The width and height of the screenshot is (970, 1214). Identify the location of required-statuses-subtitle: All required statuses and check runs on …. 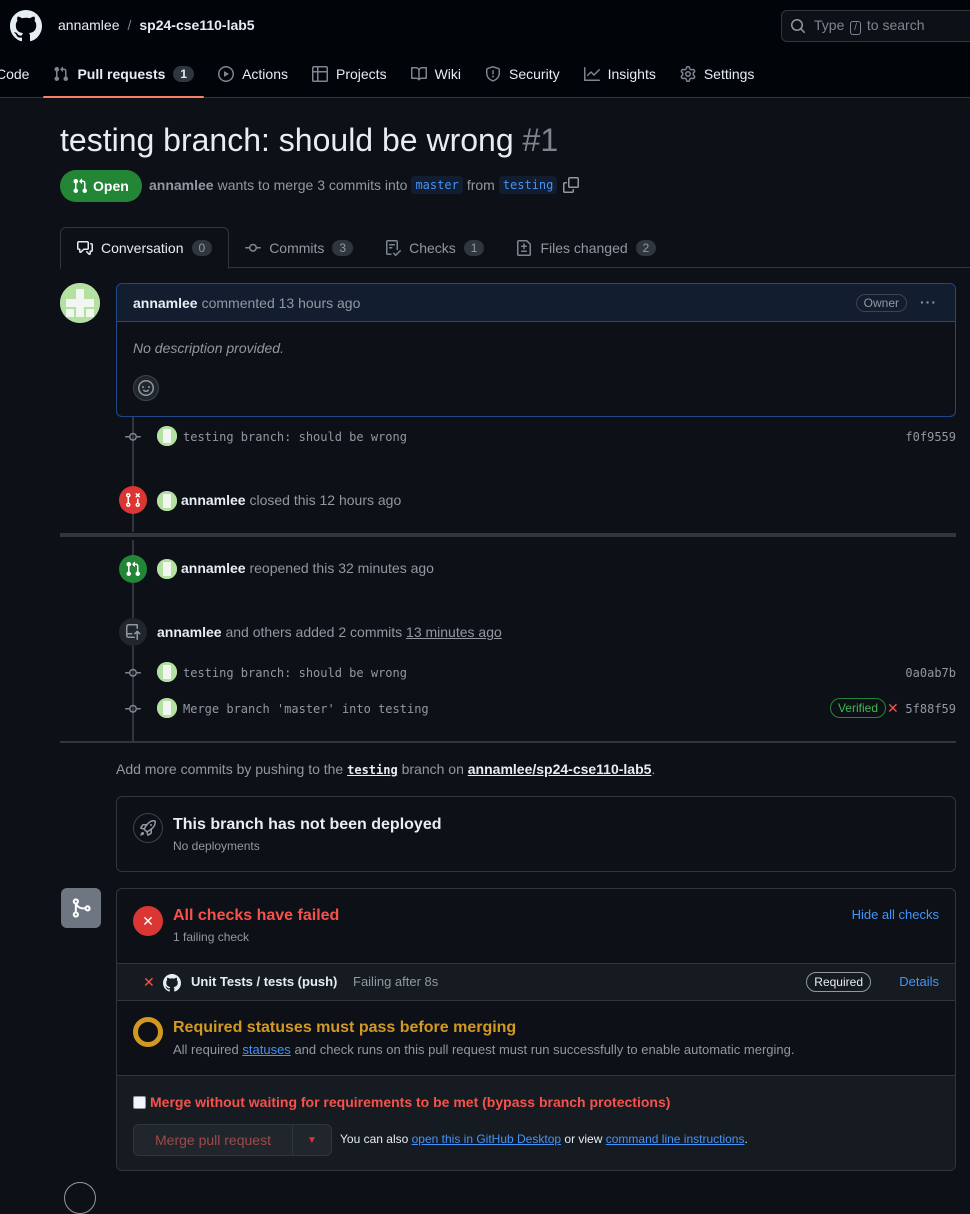
(484, 1049).